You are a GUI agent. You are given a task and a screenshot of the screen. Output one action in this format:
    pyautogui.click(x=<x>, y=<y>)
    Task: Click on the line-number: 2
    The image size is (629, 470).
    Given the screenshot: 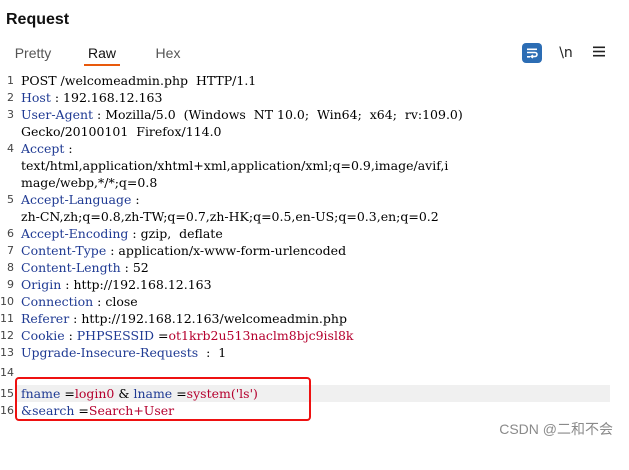 What is the action you would take?
    pyautogui.click(x=10, y=97)
    